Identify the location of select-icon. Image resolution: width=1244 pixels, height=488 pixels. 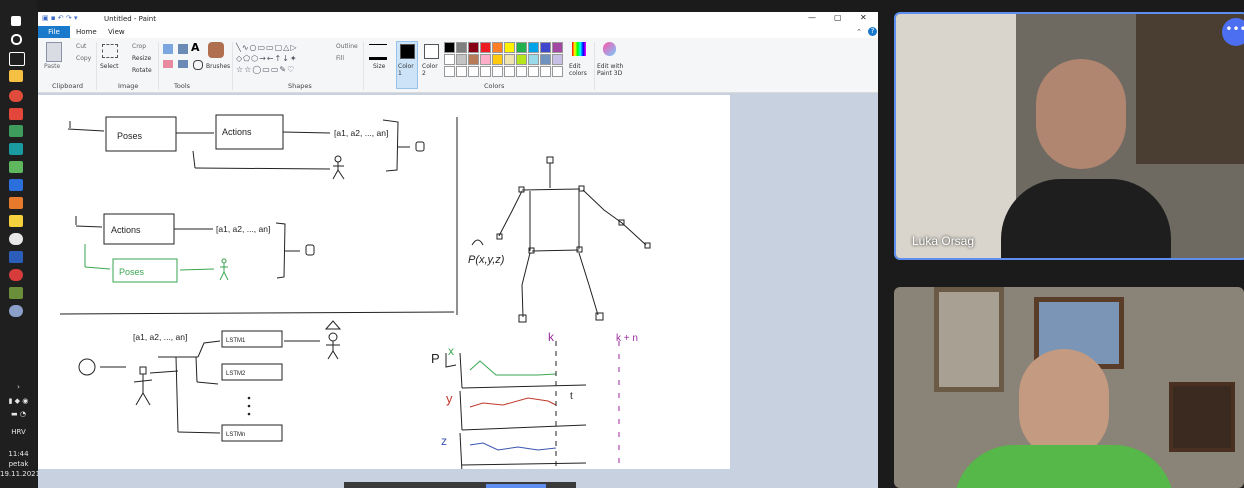
(110, 51).